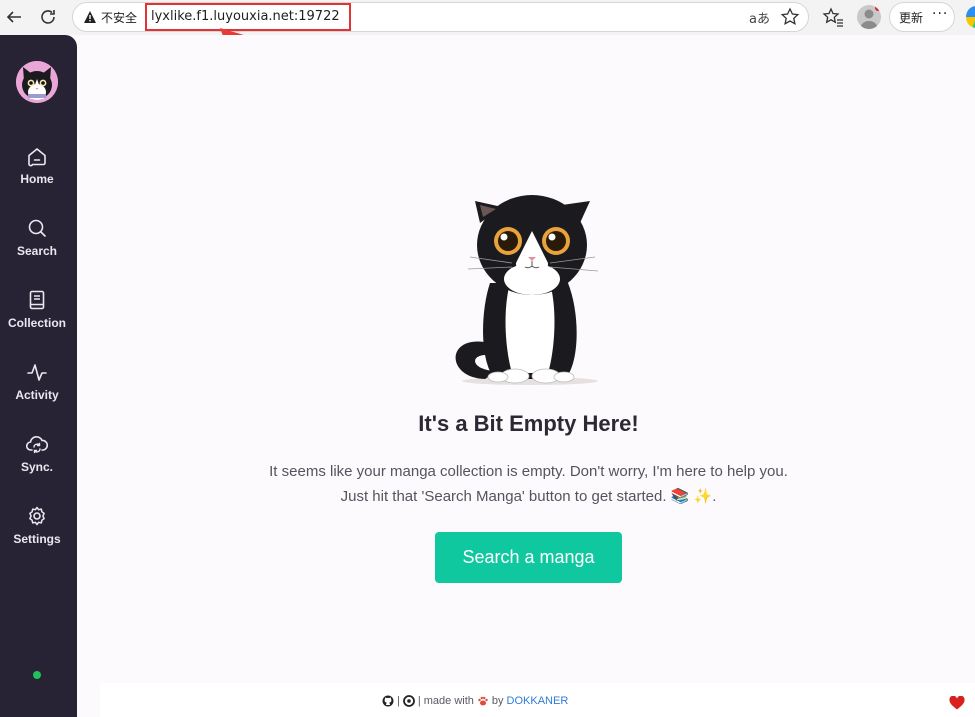 The image size is (975, 717). What do you see at coordinates (940, 14) in the screenshot?
I see `more-icon: ···` at bounding box center [940, 14].